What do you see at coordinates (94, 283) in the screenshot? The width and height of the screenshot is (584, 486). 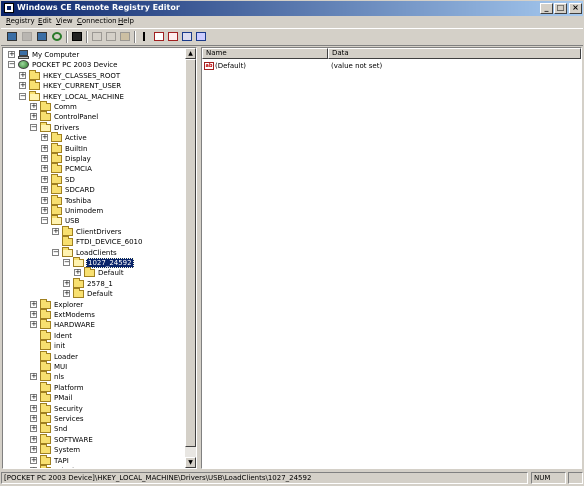 I see `tree-node: +2578_1` at bounding box center [94, 283].